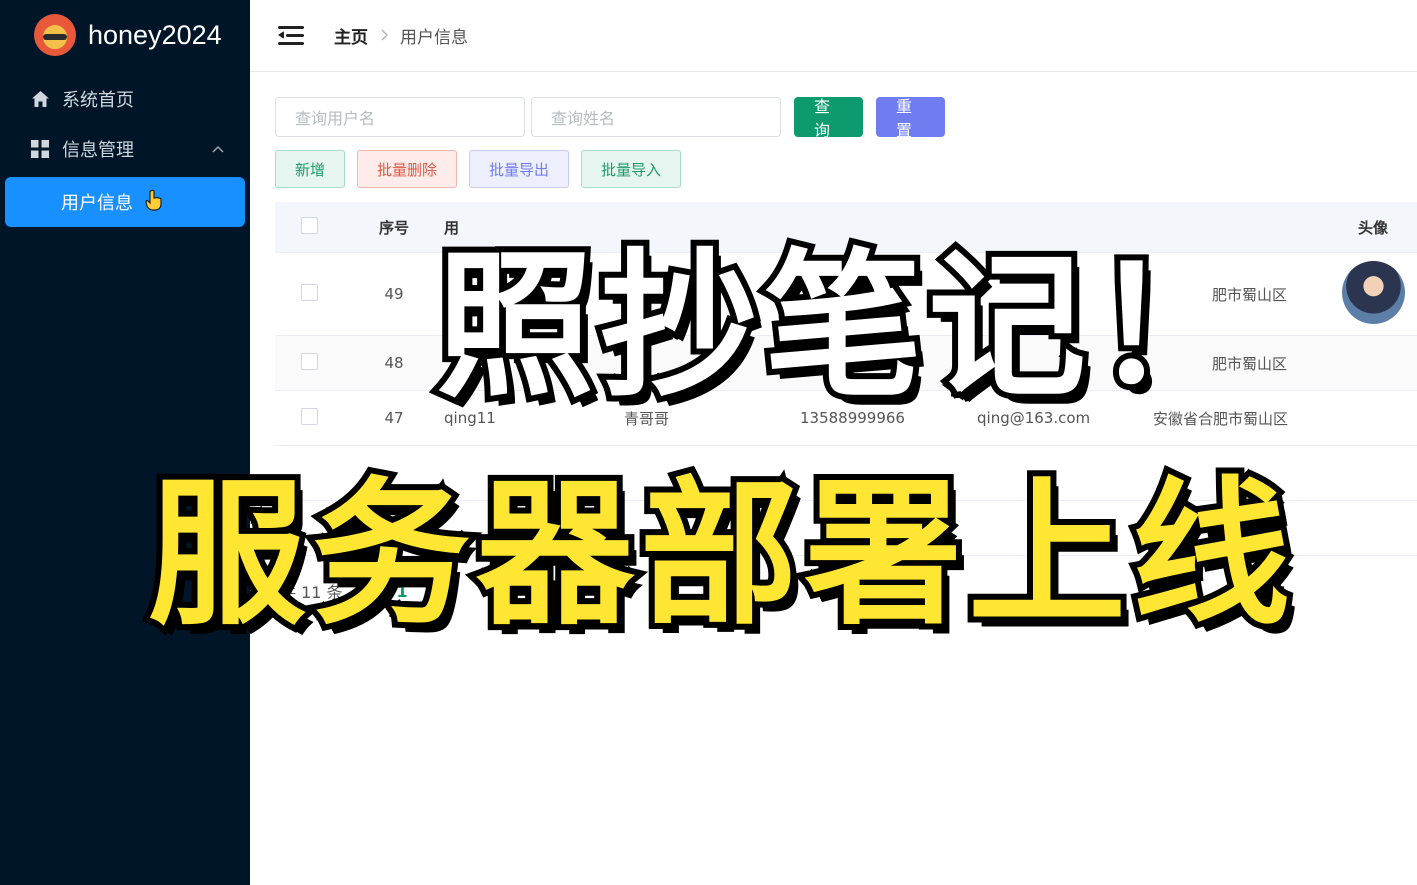  I want to click on reset-button: 重置, so click(910, 118).